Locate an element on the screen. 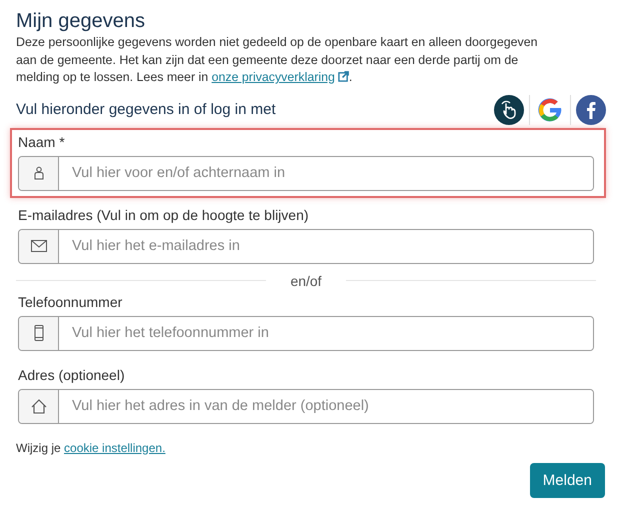 The image size is (621, 520). privacy-link: onze privacyverklaring is located at coordinates (273, 77).